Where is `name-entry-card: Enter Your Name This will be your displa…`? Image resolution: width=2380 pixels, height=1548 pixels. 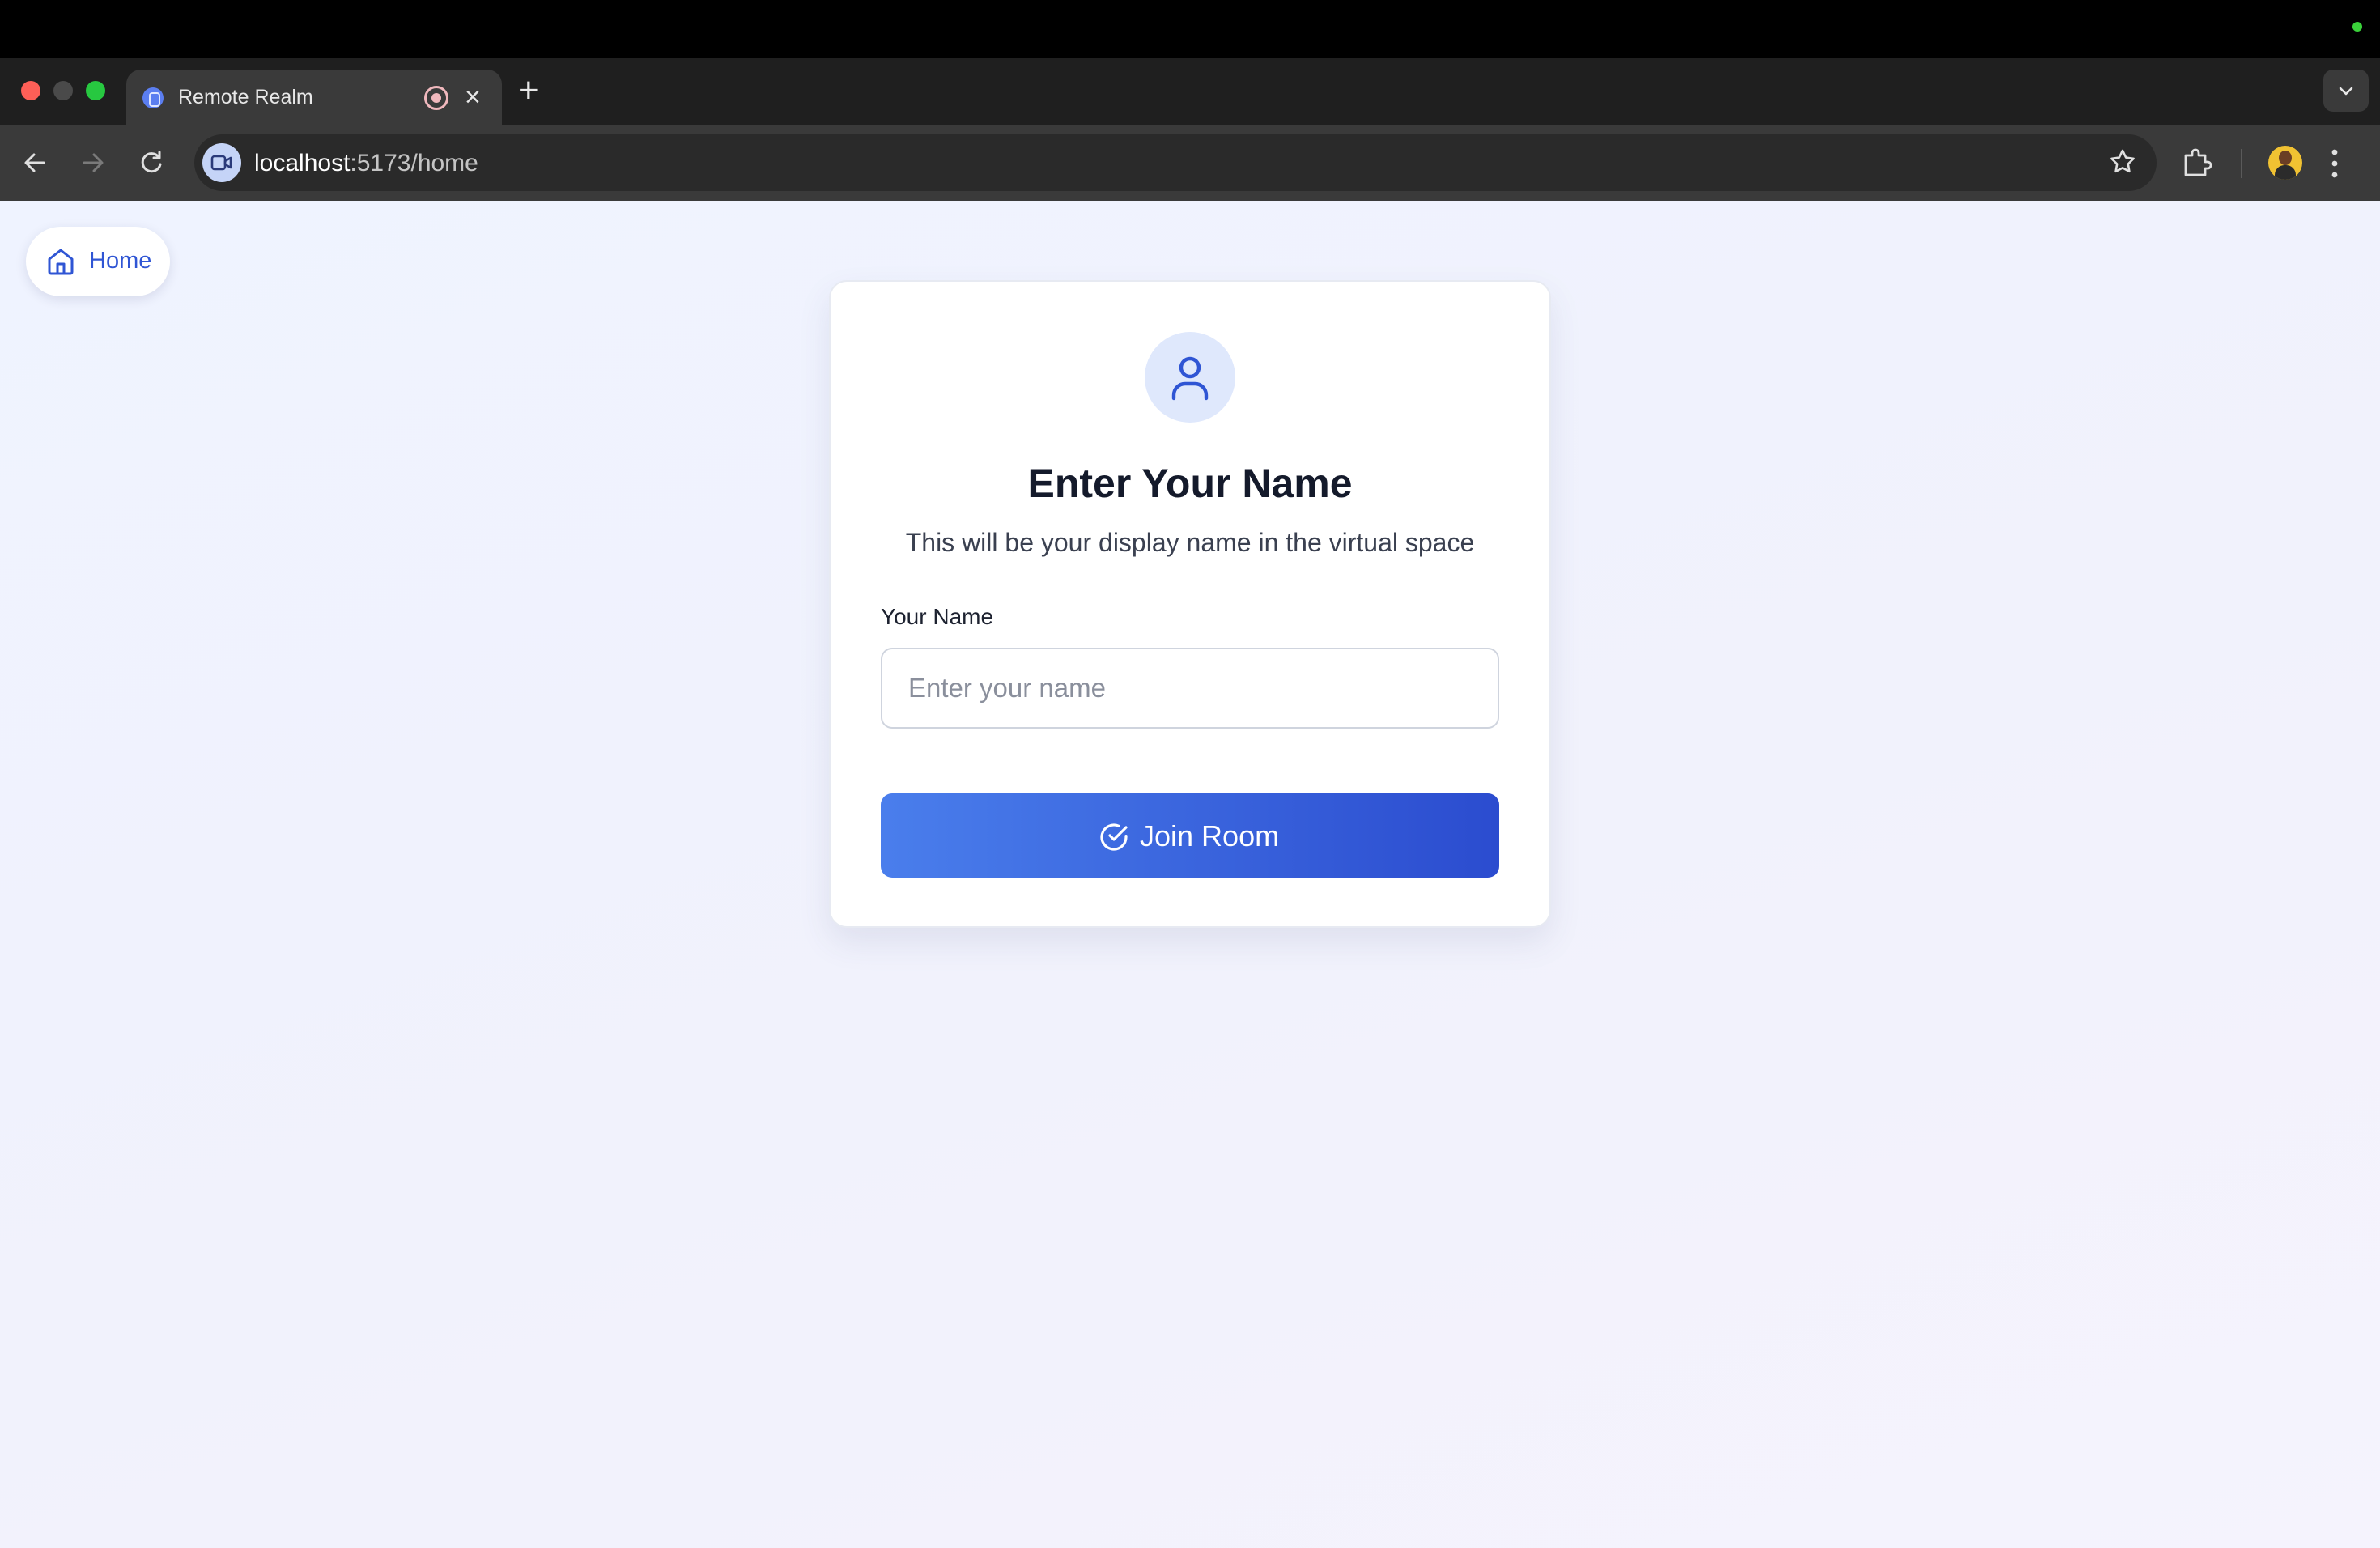 name-entry-card: Enter Your Name This will be your displa… is located at coordinates (1190, 604).